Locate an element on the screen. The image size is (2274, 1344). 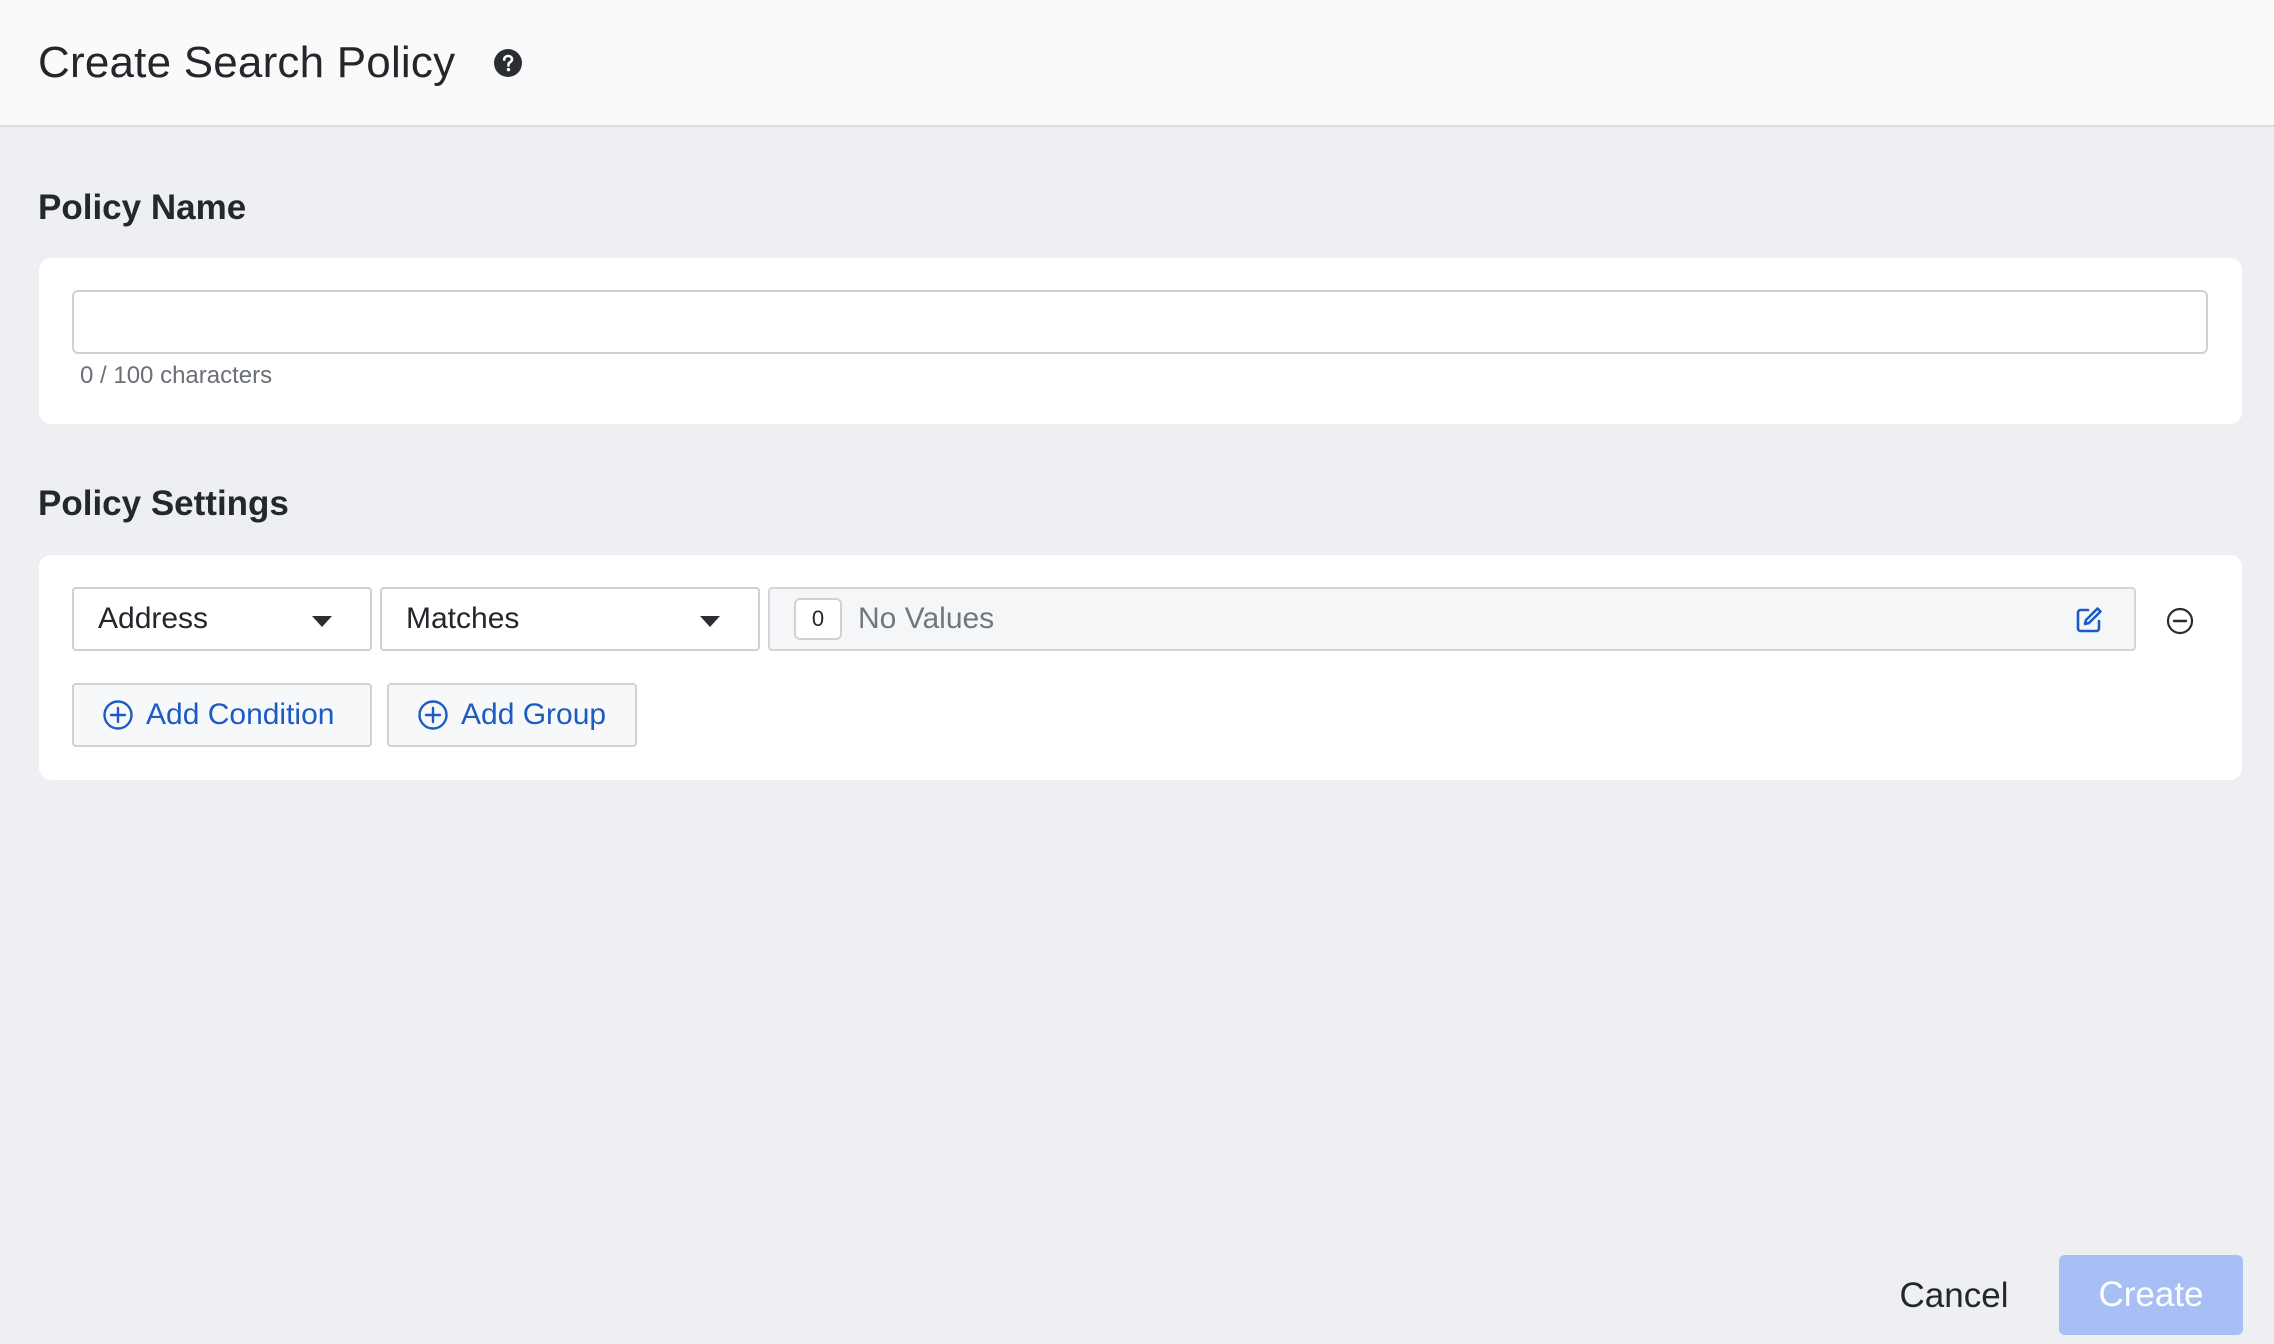
question-circle-icon is located at coordinates (508, 63).